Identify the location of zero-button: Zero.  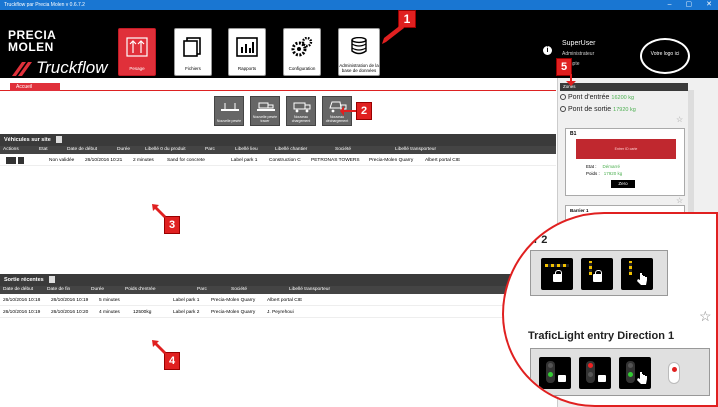
(623, 184).